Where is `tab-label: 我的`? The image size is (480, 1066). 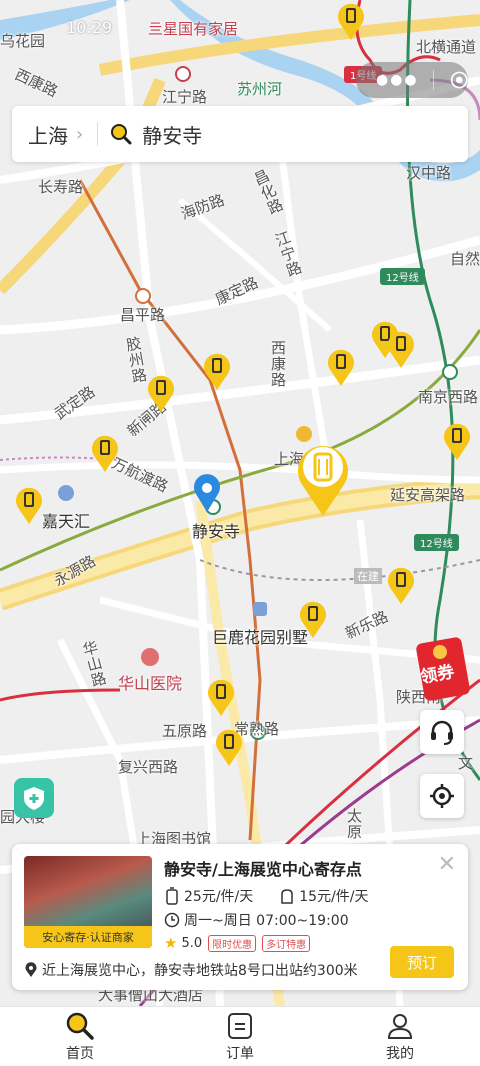 tab-label: 我的 is located at coordinates (400, 1054).